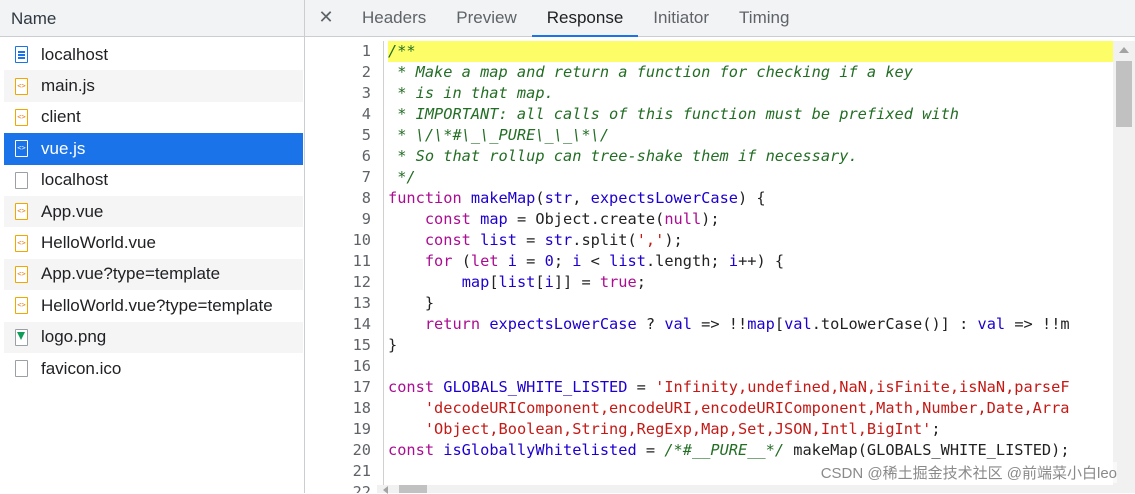 This screenshot has height=494, width=1135. Describe the element at coordinates (402, 51) in the screenshot. I see `code-token: /**` at that location.